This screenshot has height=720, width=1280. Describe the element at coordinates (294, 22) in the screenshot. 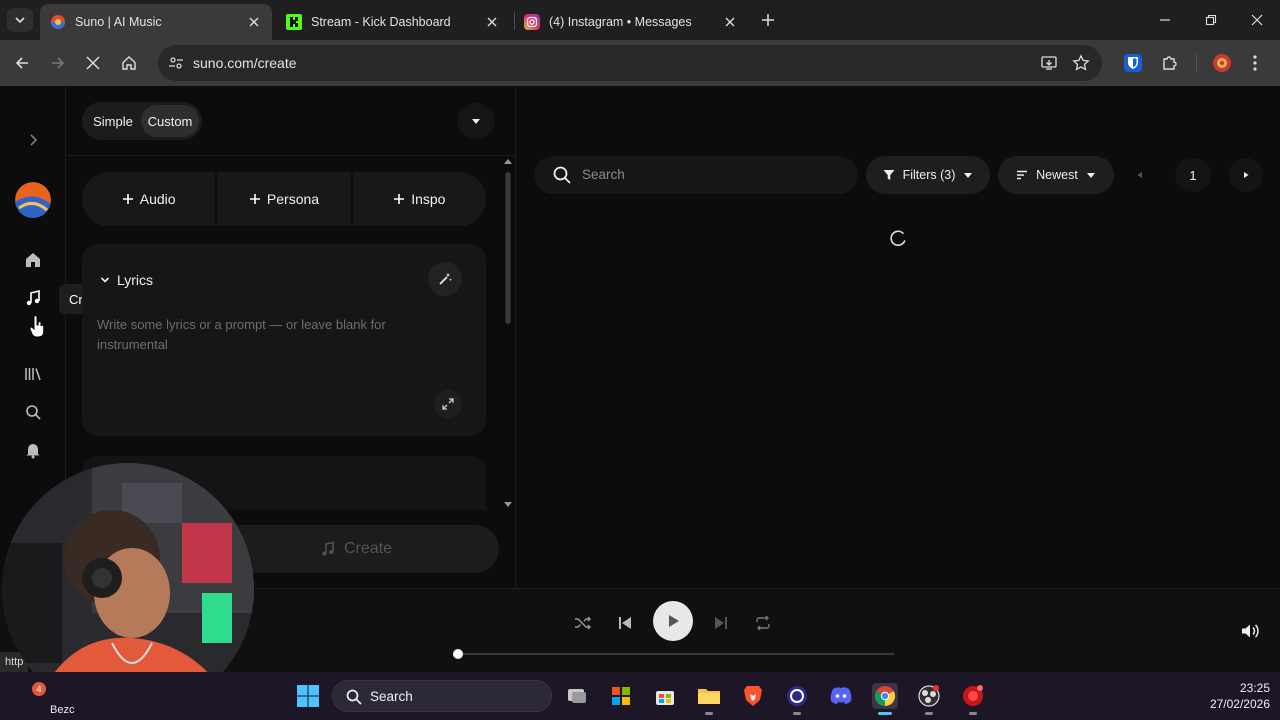

I see `kick-favicon-icon` at that location.